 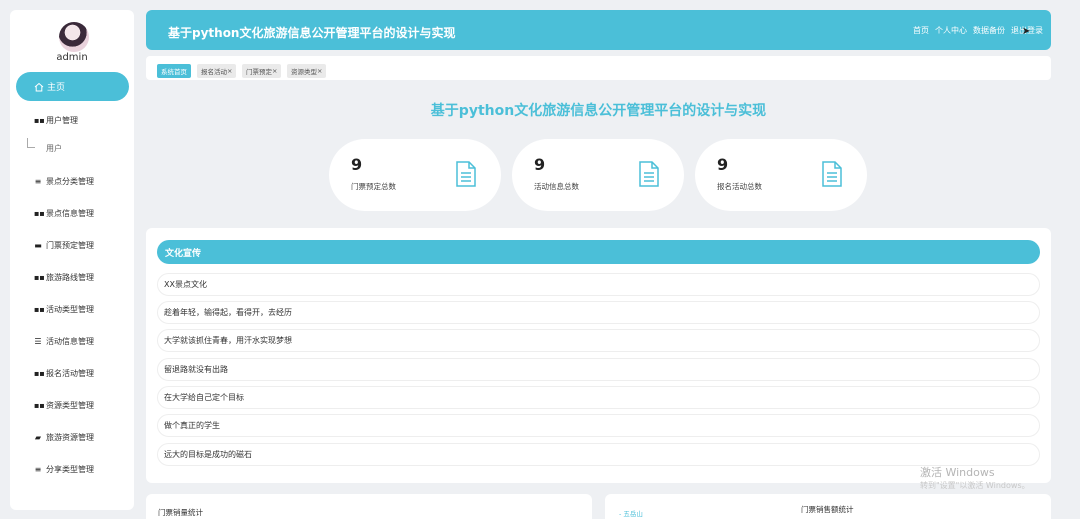 I want to click on list-item: 留退路就没有出路, so click(x=598, y=369).